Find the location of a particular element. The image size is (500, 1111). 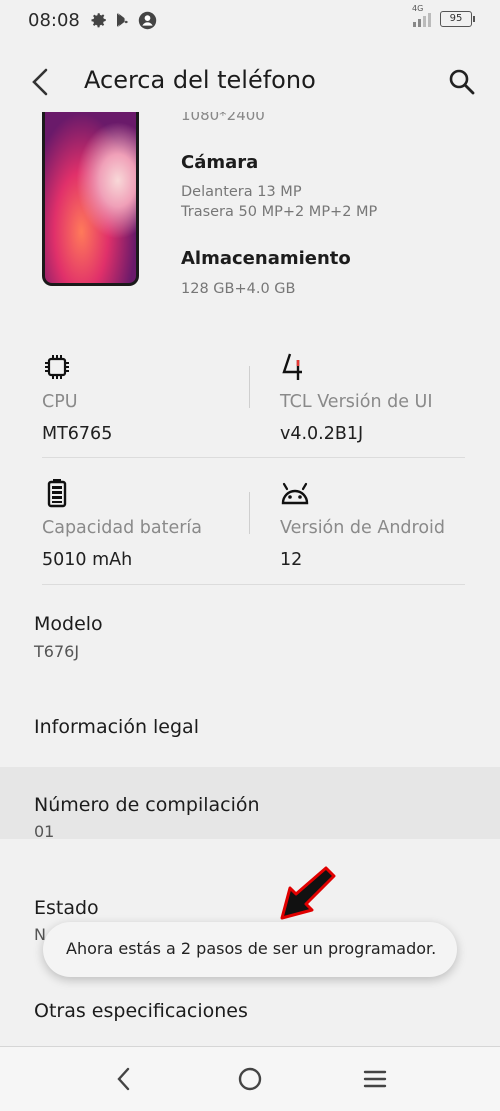

ui-version-cell: TCL Versión de UI v4.0.2B1J is located at coordinates (390, 407).